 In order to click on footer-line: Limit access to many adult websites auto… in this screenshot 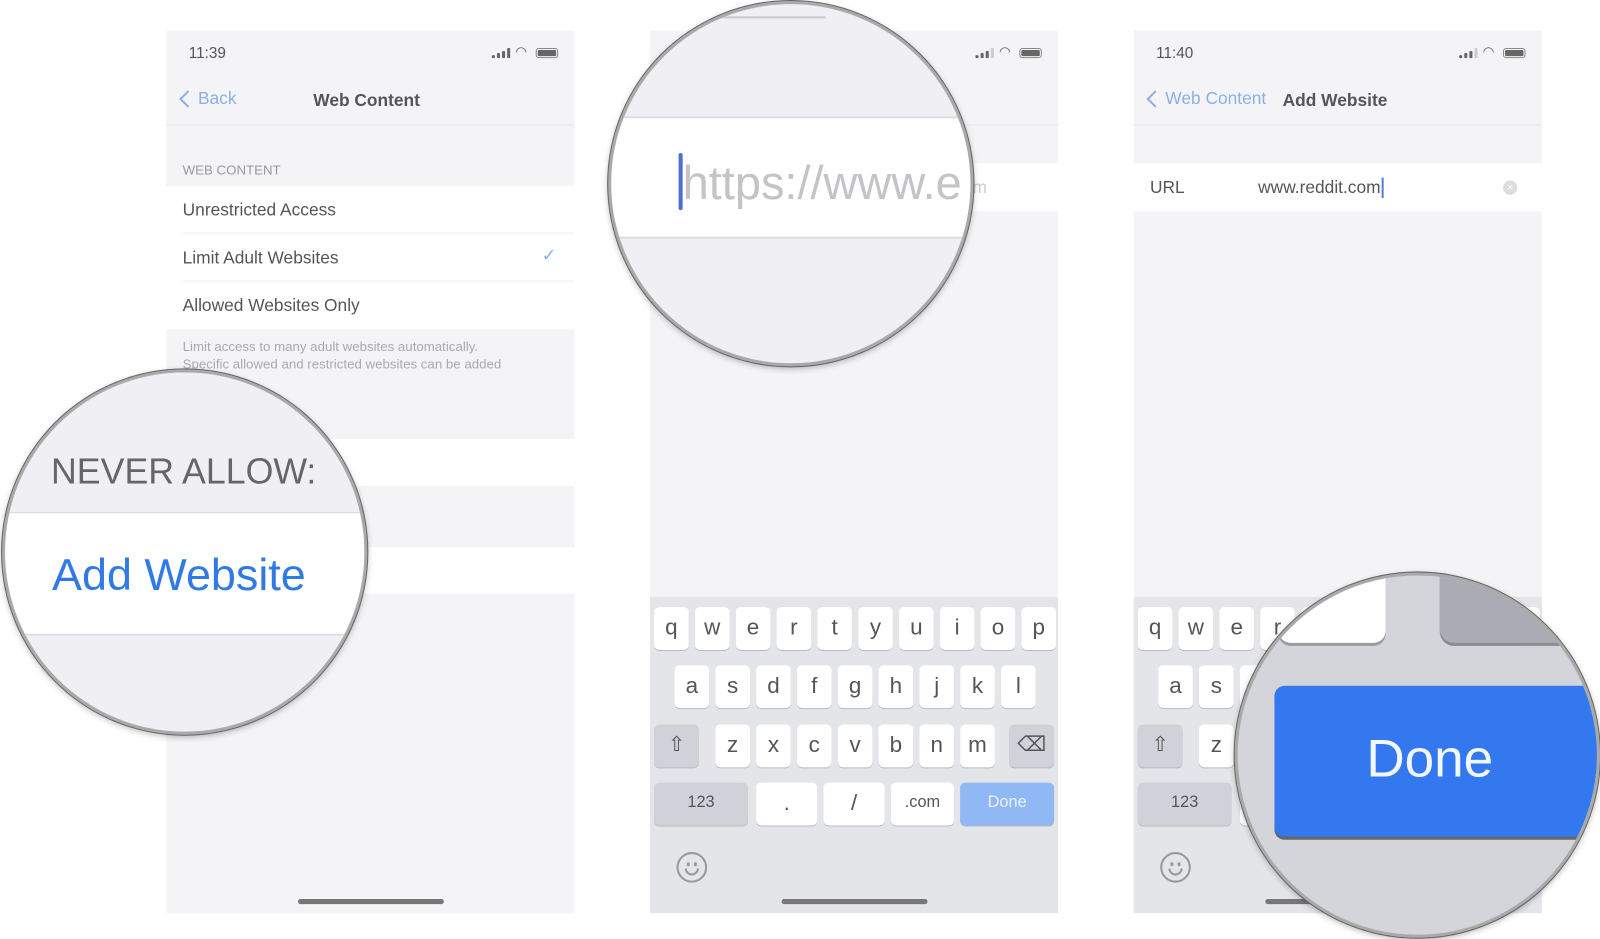, I will do `click(330, 346)`.